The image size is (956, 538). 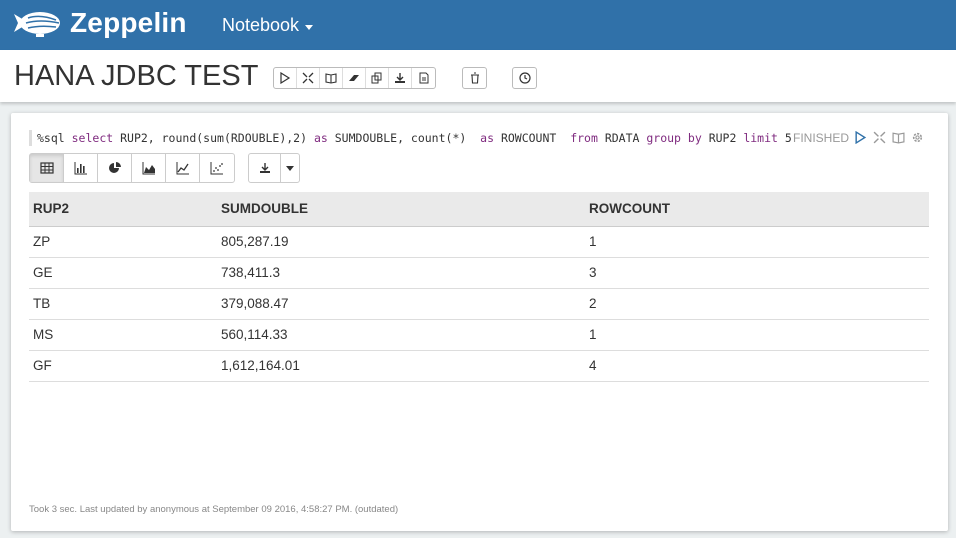 I want to click on table-cell: 560,114.33, so click(x=401, y=335).